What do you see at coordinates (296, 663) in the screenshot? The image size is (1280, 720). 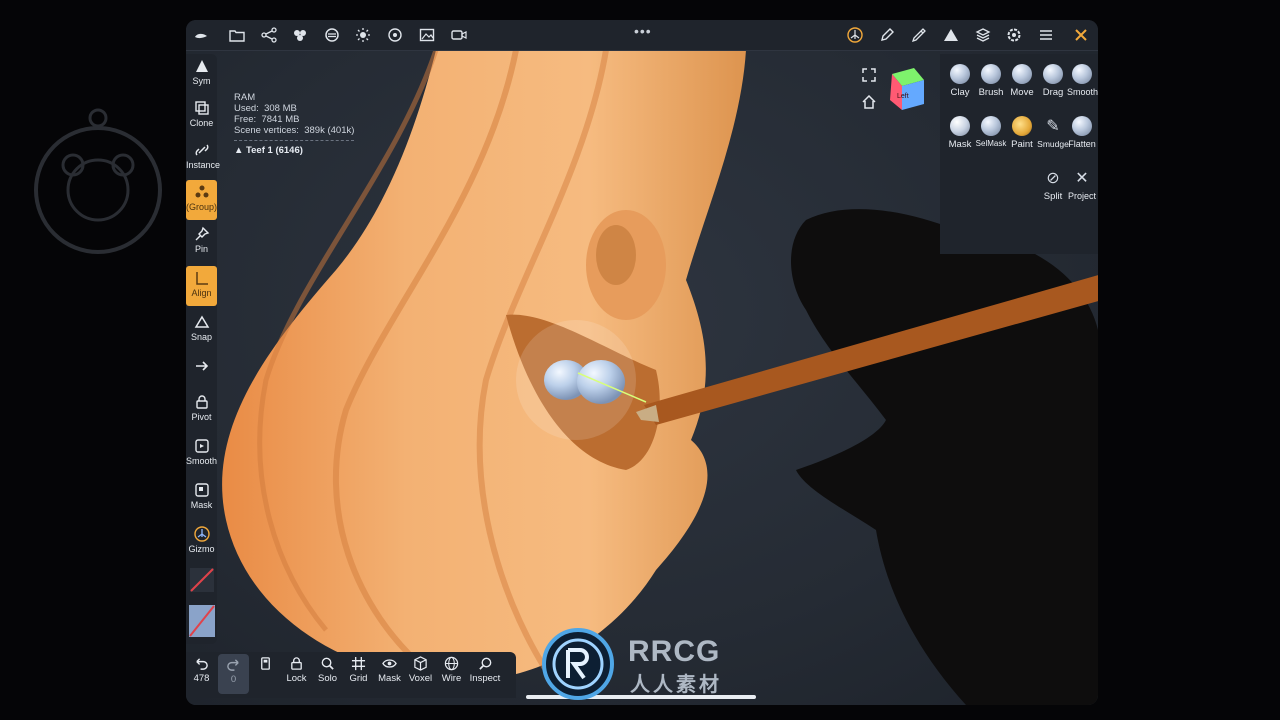 I see `lock-icon` at bounding box center [296, 663].